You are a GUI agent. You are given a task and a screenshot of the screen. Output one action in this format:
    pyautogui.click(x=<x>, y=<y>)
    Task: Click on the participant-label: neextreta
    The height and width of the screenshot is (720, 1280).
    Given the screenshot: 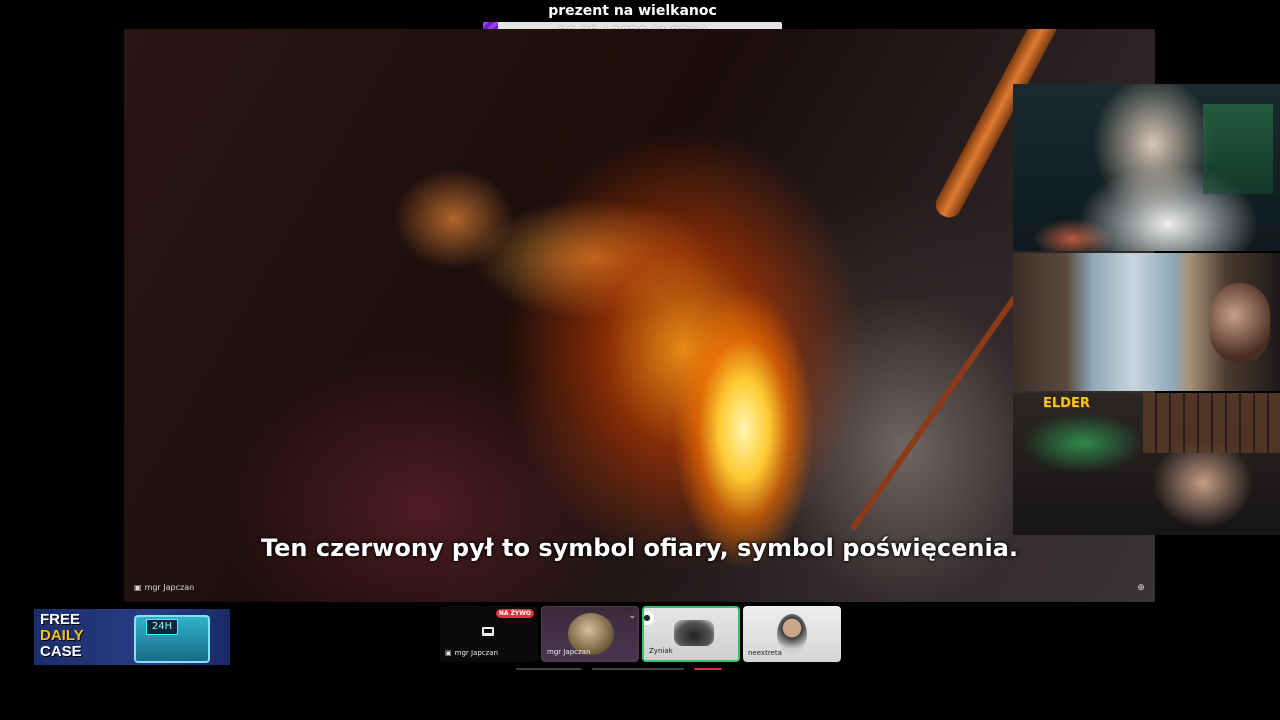 What is the action you would take?
    pyautogui.click(x=765, y=653)
    